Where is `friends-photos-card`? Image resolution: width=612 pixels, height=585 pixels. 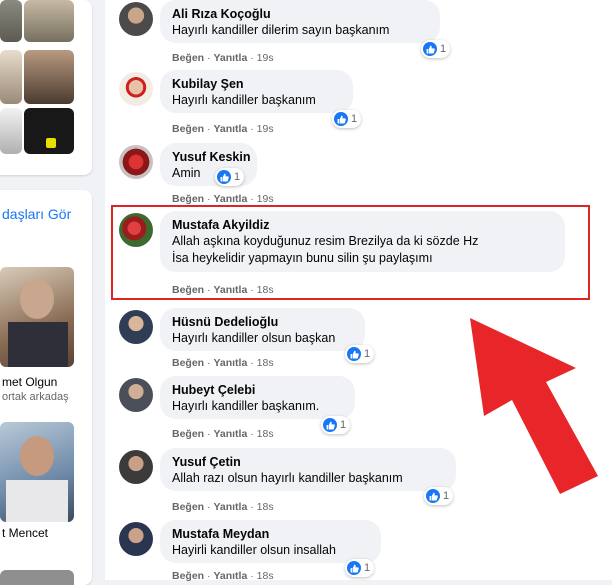
friends-photos-card is located at coordinates (46, 87).